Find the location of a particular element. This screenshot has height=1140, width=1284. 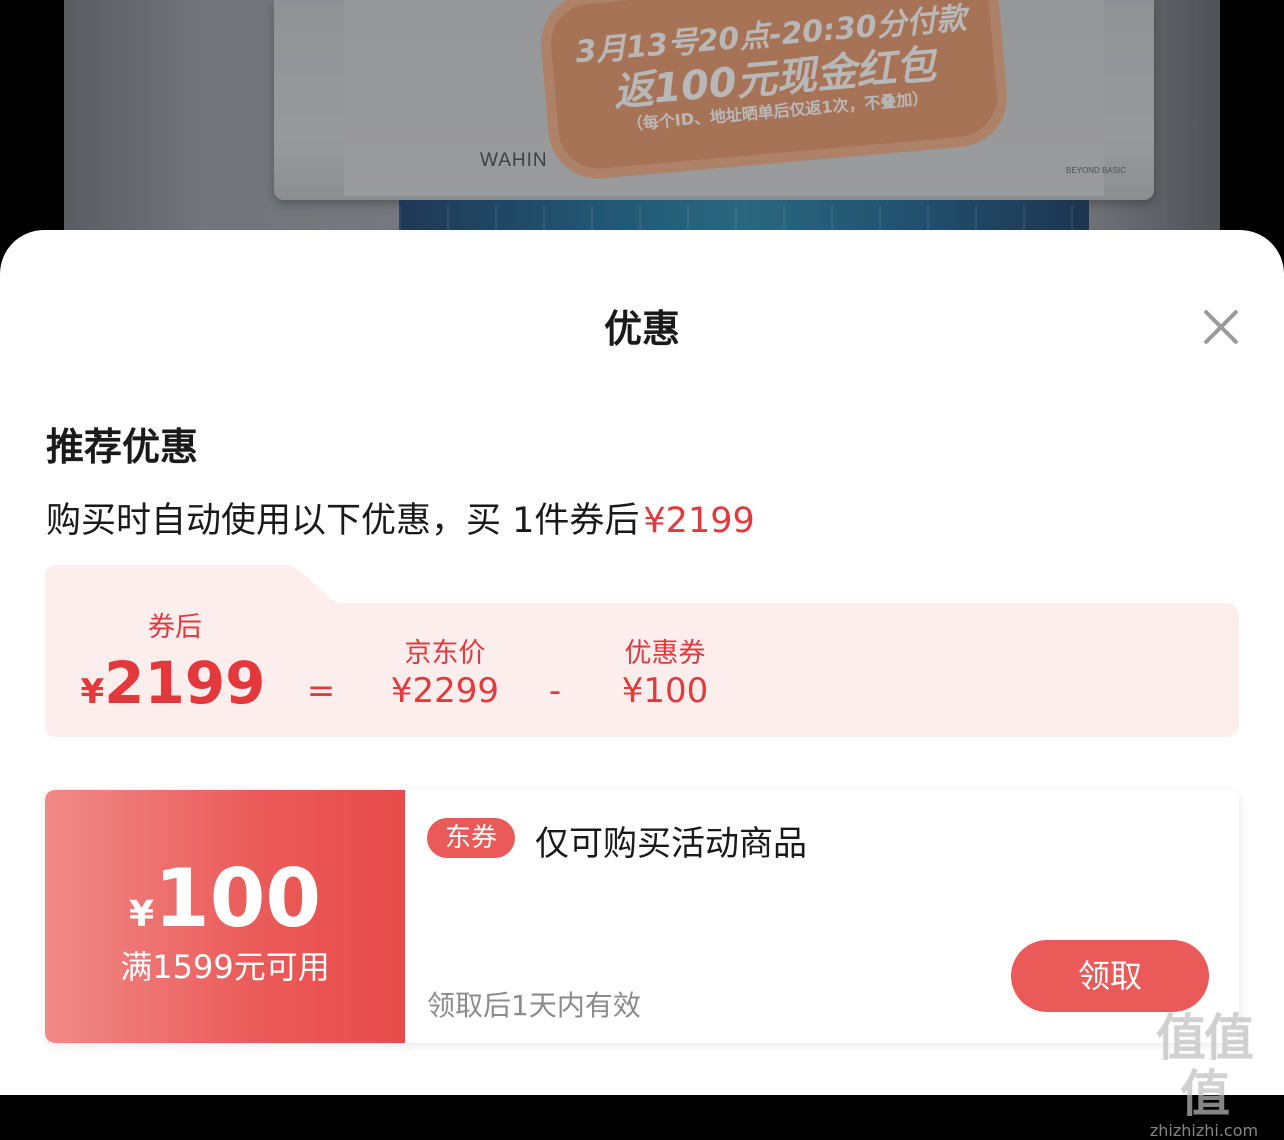

close-icon is located at coordinates (1221, 327).